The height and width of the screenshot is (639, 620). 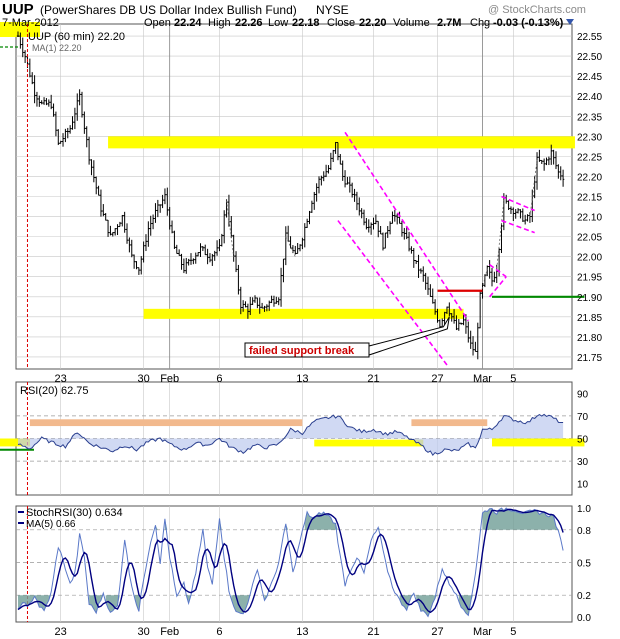 I want to click on stoch-title: StochRSI(30) 0.634, so click(x=74, y=513).